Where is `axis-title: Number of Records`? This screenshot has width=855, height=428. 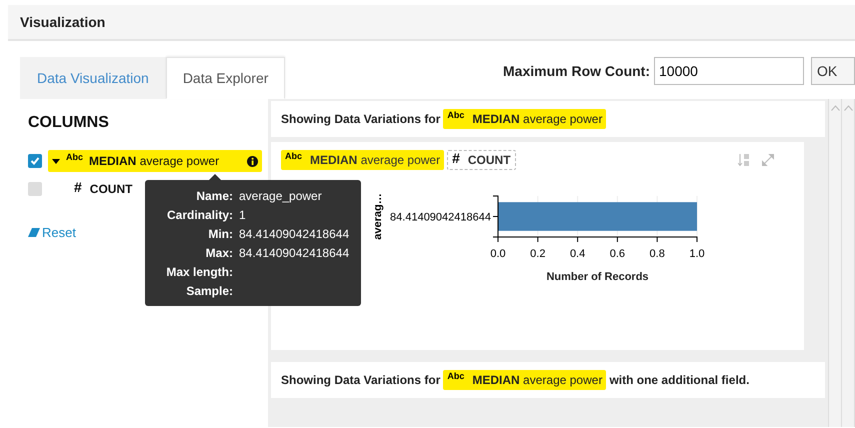
axis-title: Number of Records is located at coordinates (597, 277).